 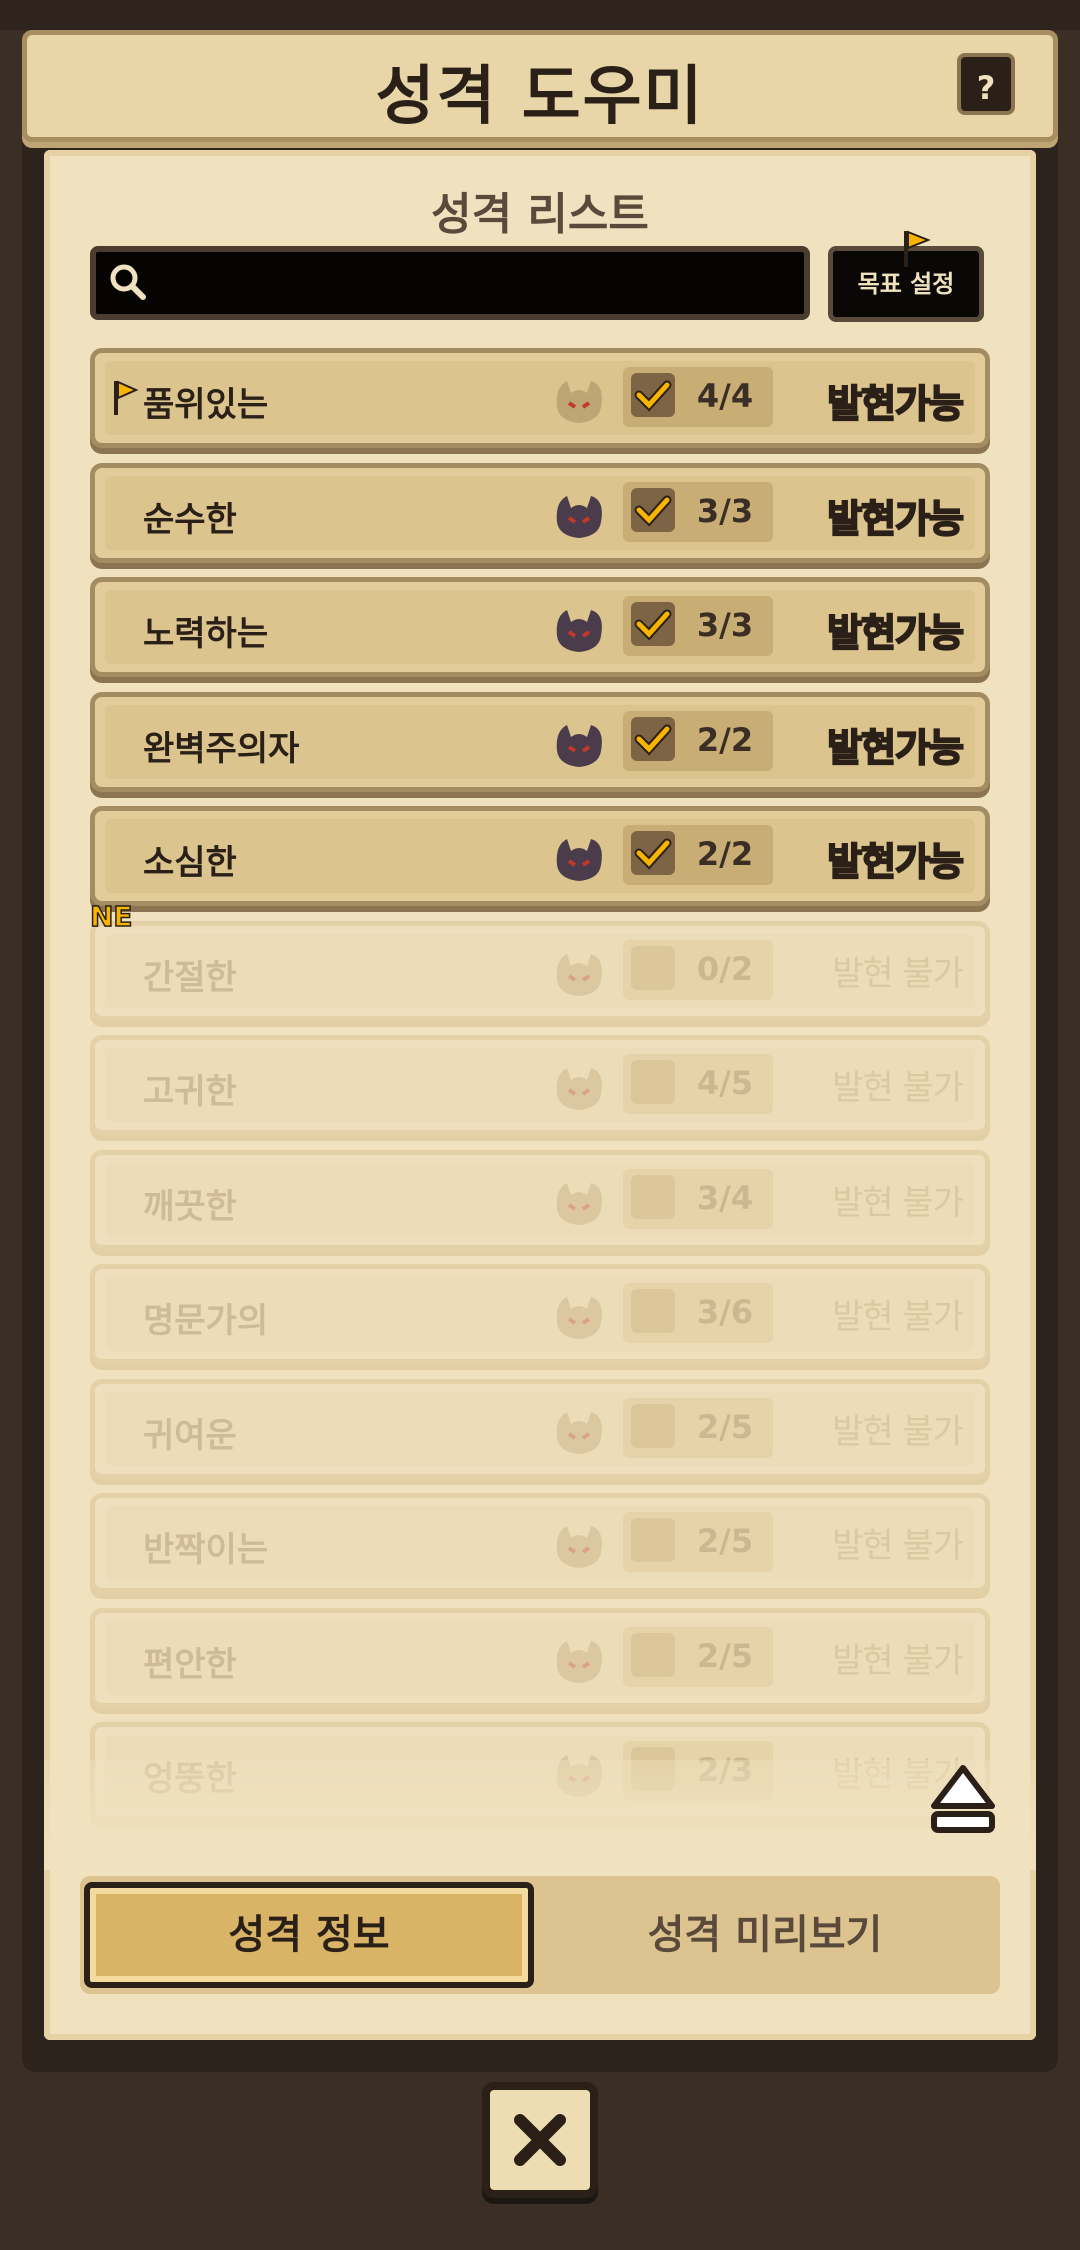 What do you see at coordinates (309, 1935) in the screenshot?
I see `tab-personality-info: 성격 정보` at bounding box center [309, 1935].